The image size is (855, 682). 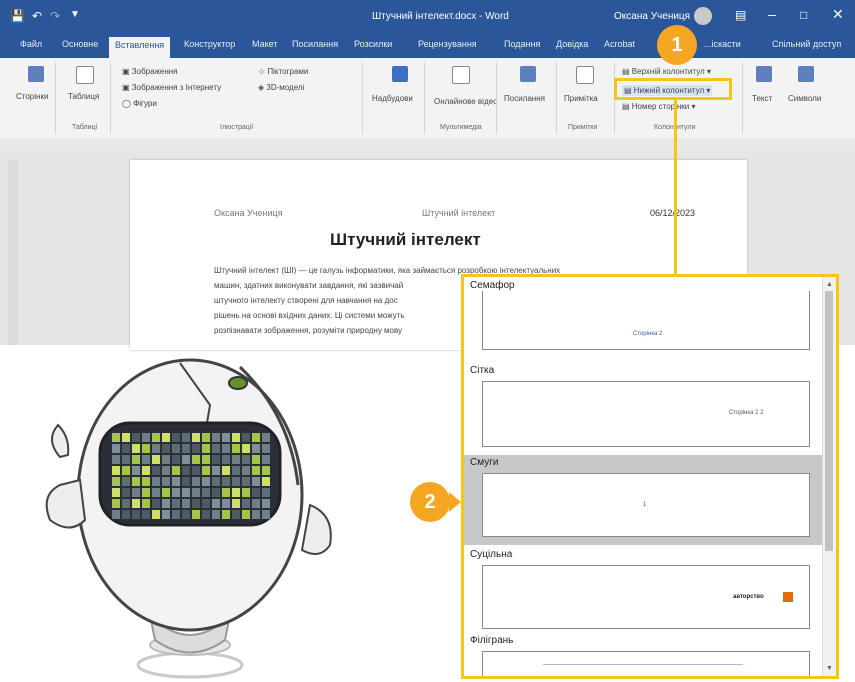 I want to click on 3d-models-button: ◈ 3D-моделі, so click(x=281, y=87).